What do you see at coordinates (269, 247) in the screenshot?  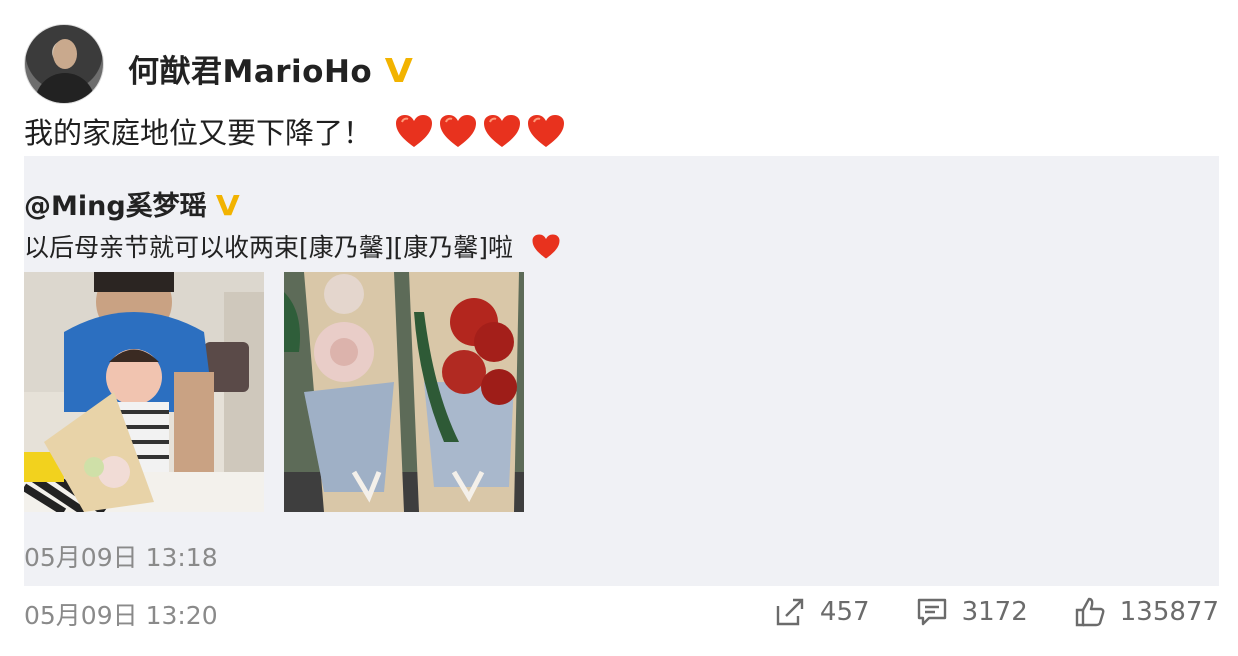 I see `repost-text-content: 以后母亲节就可以收两束[康乃馨][康乃馨]啦` at bounding box center [269, 247].